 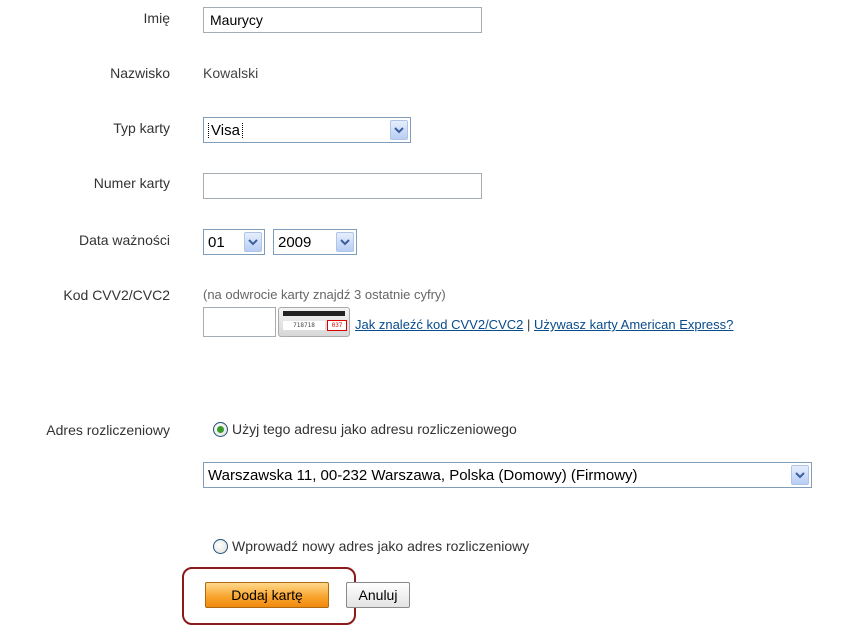 I want to click on card-back-digits: 718718, so click(x=304, y=325).